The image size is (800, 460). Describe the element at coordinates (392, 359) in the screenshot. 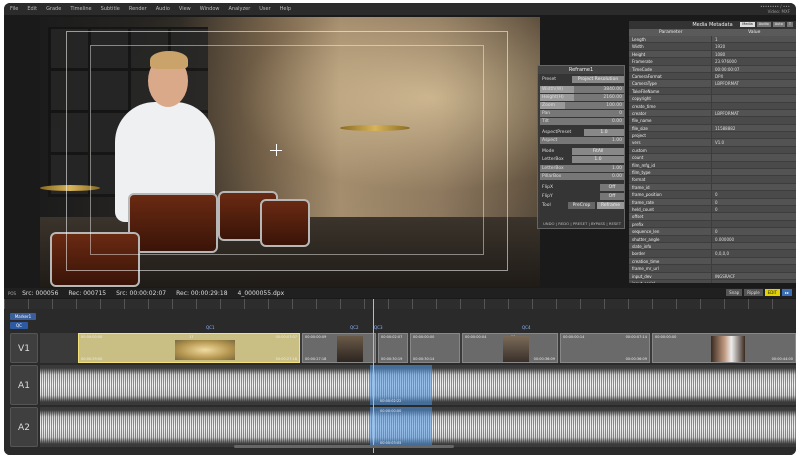

I see `clip-timecode: 00:00:30:19` at that location.